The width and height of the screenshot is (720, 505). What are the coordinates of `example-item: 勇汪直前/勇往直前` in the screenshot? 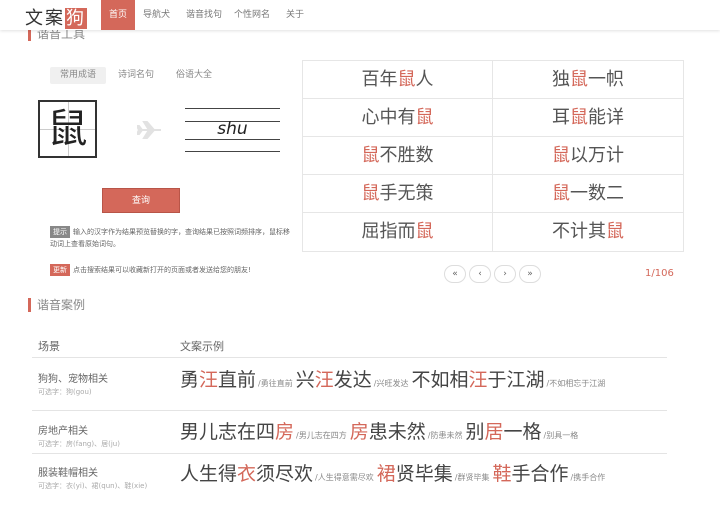 It's located at (238, 380).